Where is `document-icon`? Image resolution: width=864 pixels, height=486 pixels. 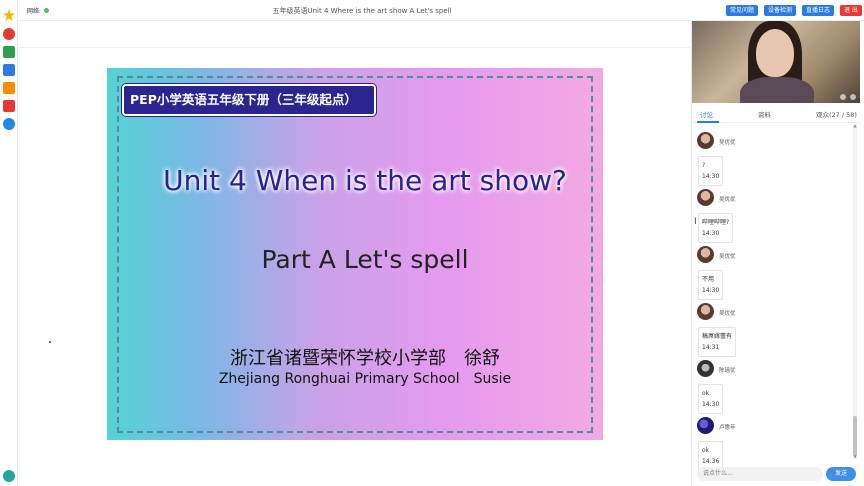
document-icon is located at coordinates (9, 70).